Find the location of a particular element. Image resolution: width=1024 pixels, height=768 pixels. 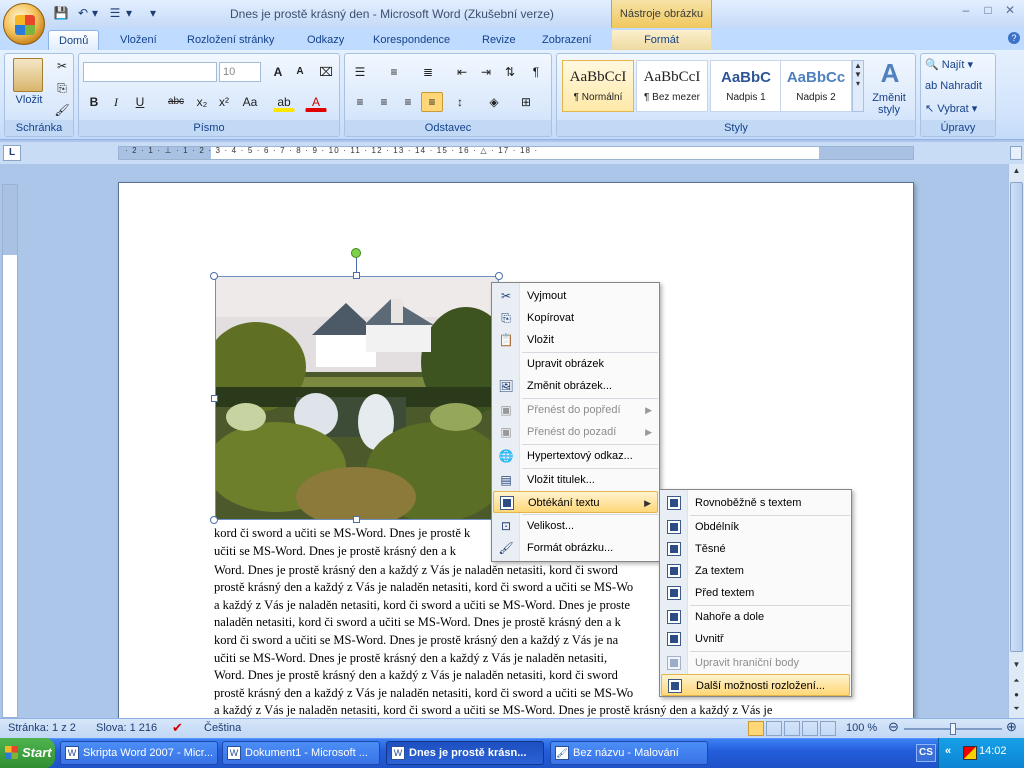

resize-handle-sw is located at coordinates (214, 520).